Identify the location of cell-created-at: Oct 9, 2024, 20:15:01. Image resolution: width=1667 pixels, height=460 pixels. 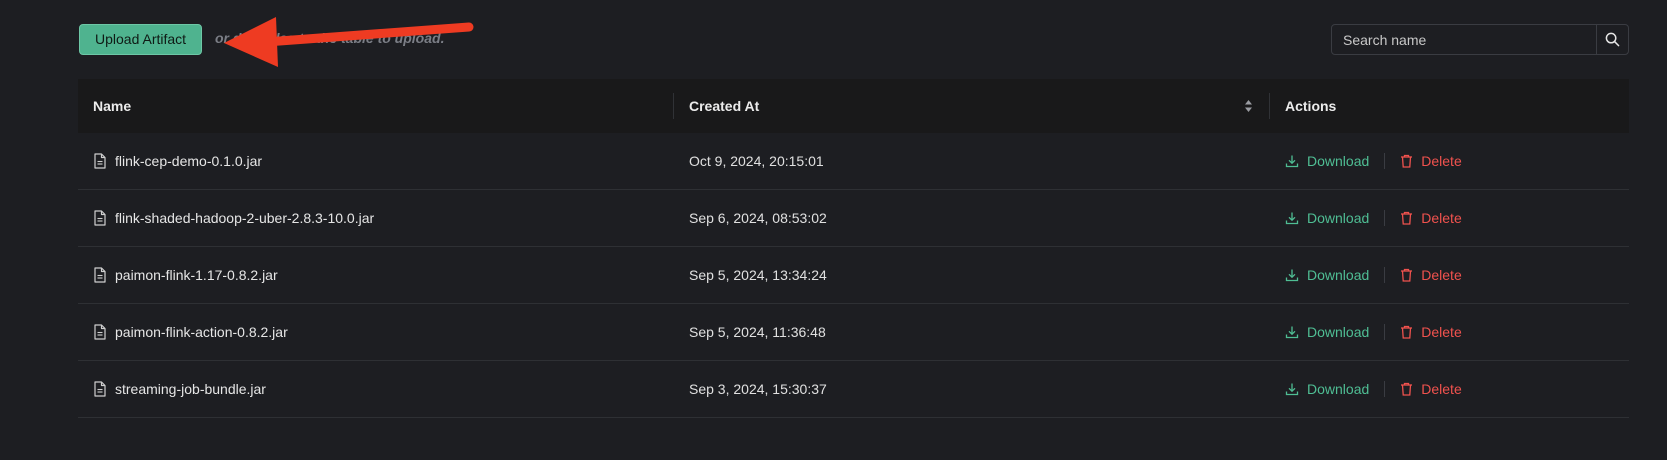
(972, 161).